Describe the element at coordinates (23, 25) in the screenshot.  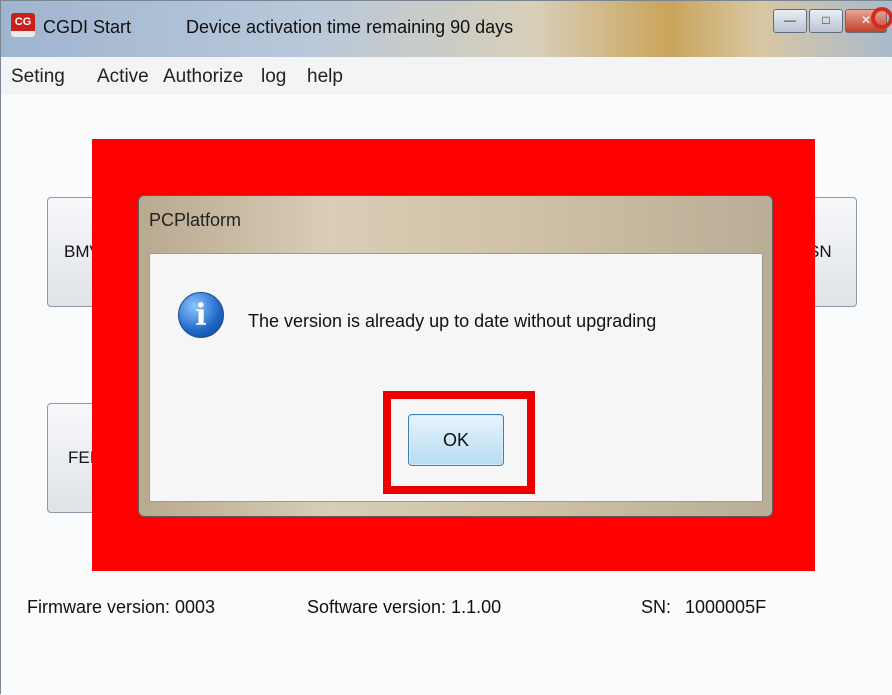
I see `cgdi-logo-icon: CG` at that location.